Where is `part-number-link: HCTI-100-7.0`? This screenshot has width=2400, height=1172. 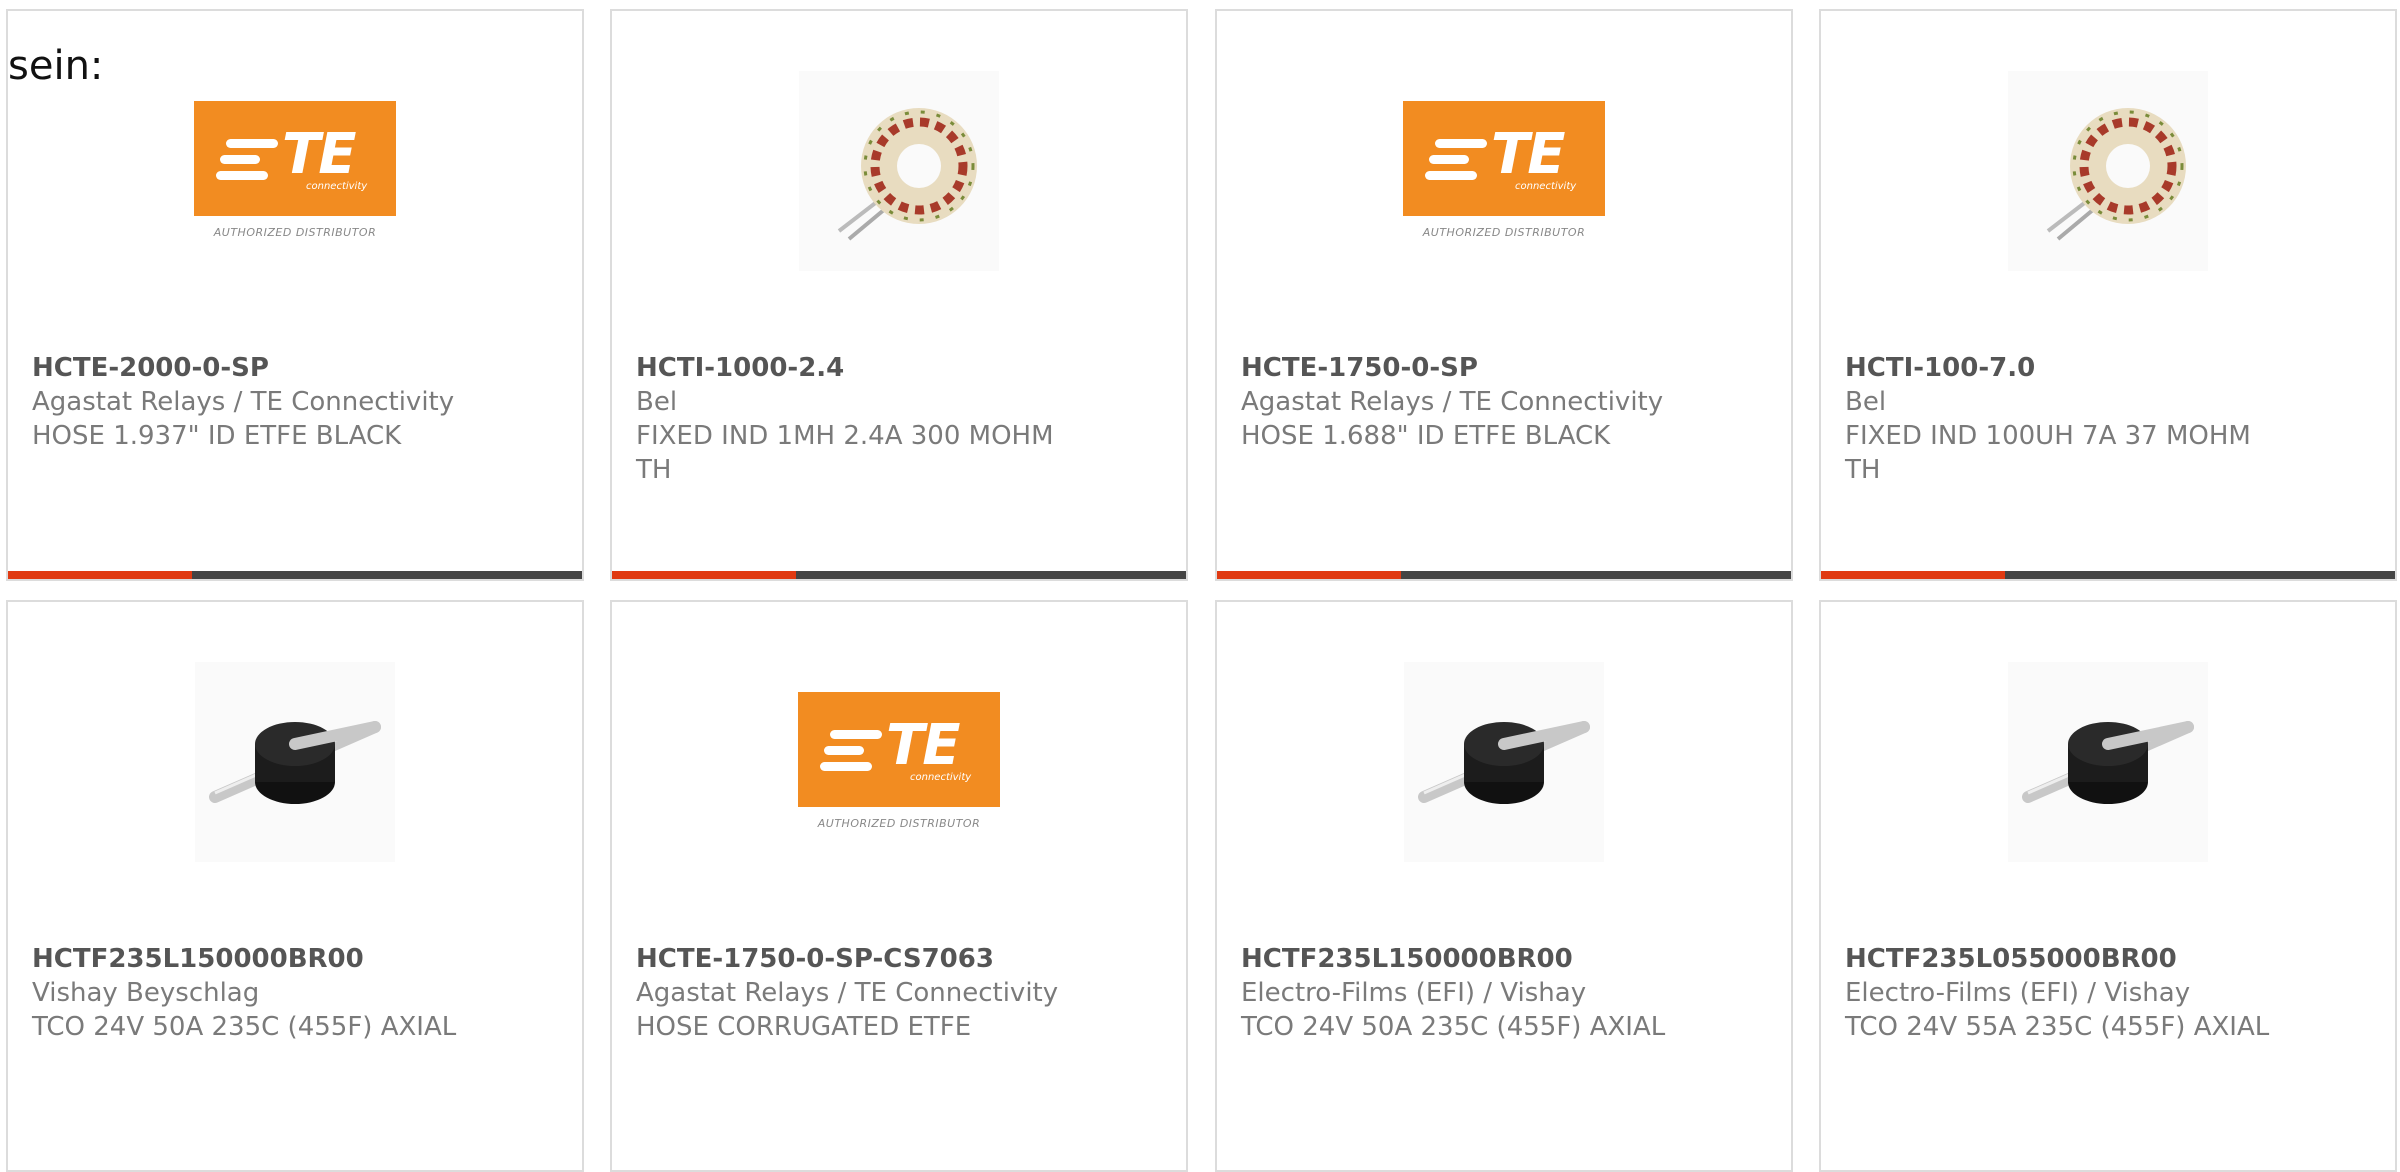
part-number-link: HCTI-100-7.0 is located at coordinates (2115, 368).